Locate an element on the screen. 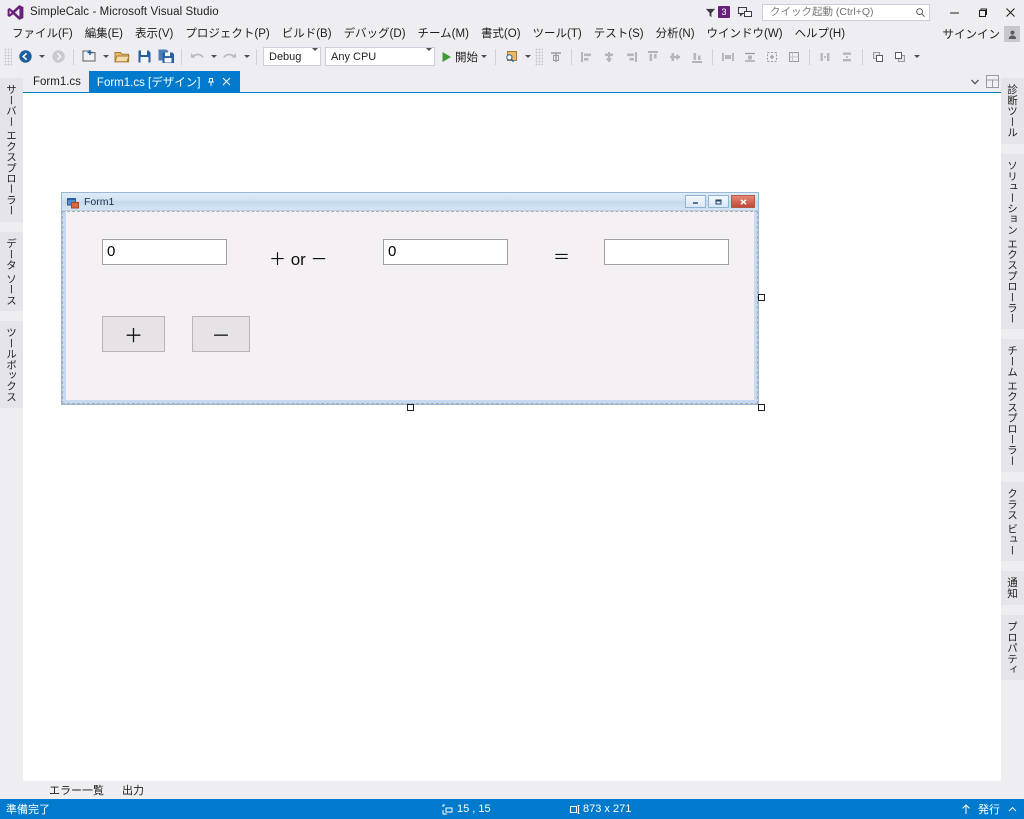 This screenshot has width=1024, height=819. solution-platform-combo: Any CPU is located at coordinates (380, 56).